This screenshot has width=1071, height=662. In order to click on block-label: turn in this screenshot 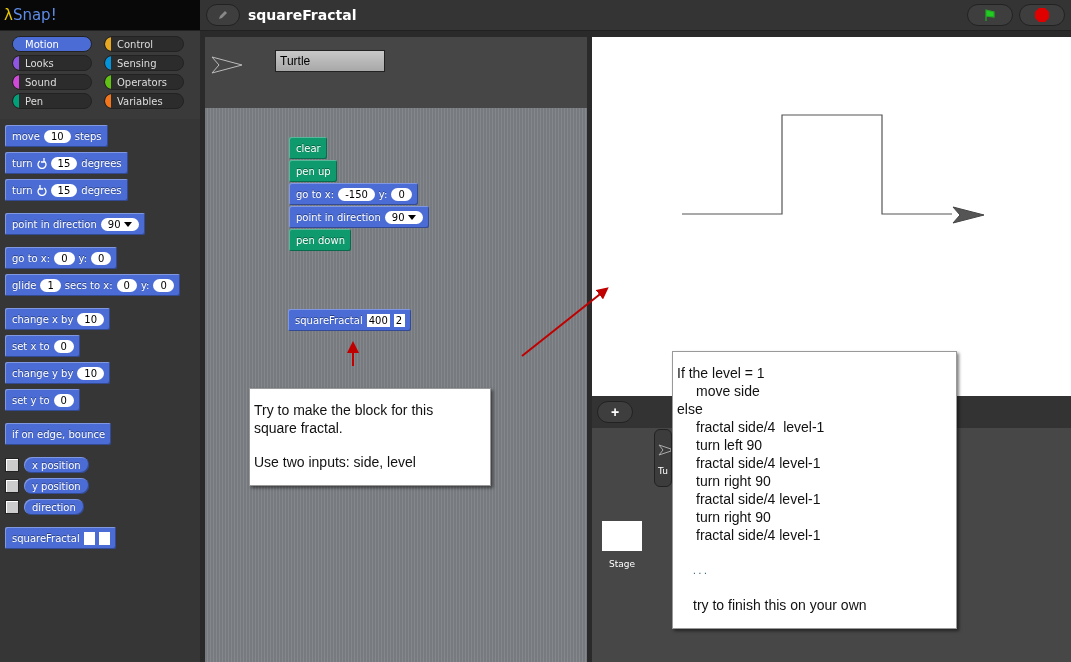, I will do `click(22, 163)`.